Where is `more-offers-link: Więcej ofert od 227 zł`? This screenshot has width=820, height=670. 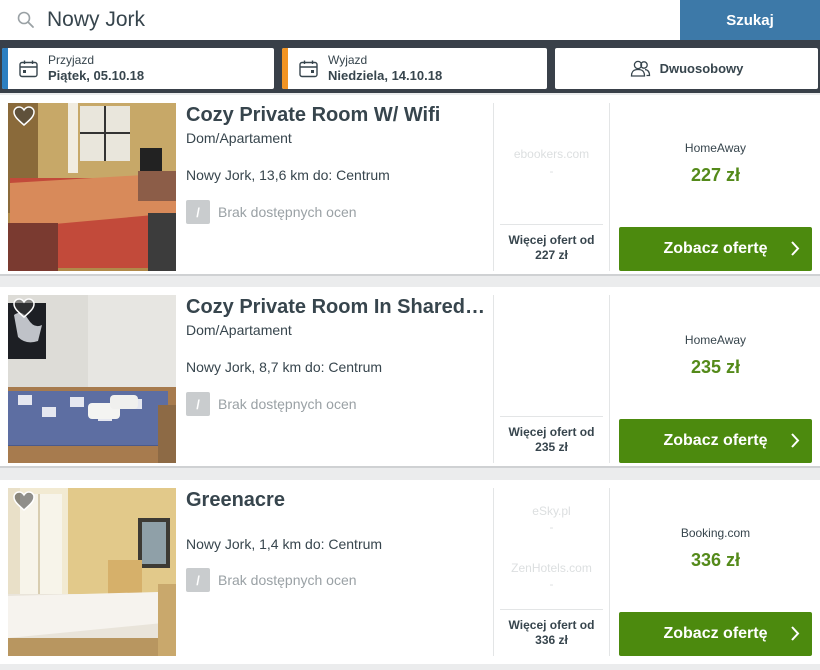
more-offers-link: Więcej ofert od 227 zł is located at coordinates (551, 248).